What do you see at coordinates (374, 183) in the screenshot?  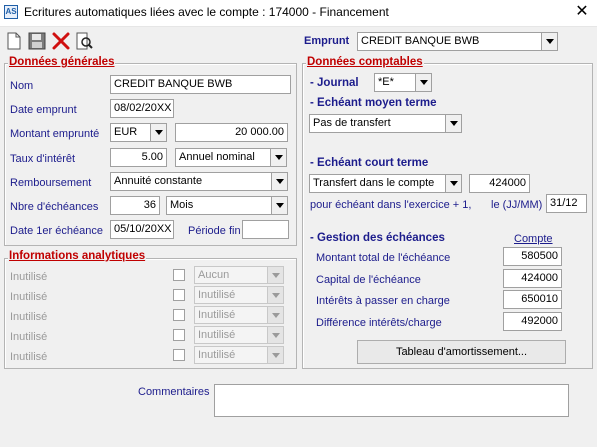 I see `court-terme-value: Transfert dans le compte` at bounding box center [374, 183].